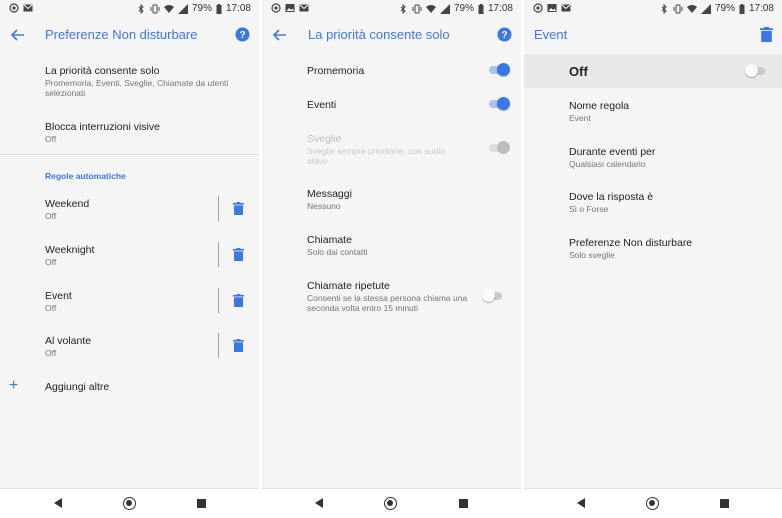 The image size is (782, 518). What do you see at coordinates (653, 250) in the screenshot?
I see `dnd-preferences-item: Preferenze Non disturbare Solo sveglie` at bounding box center [653, 250].